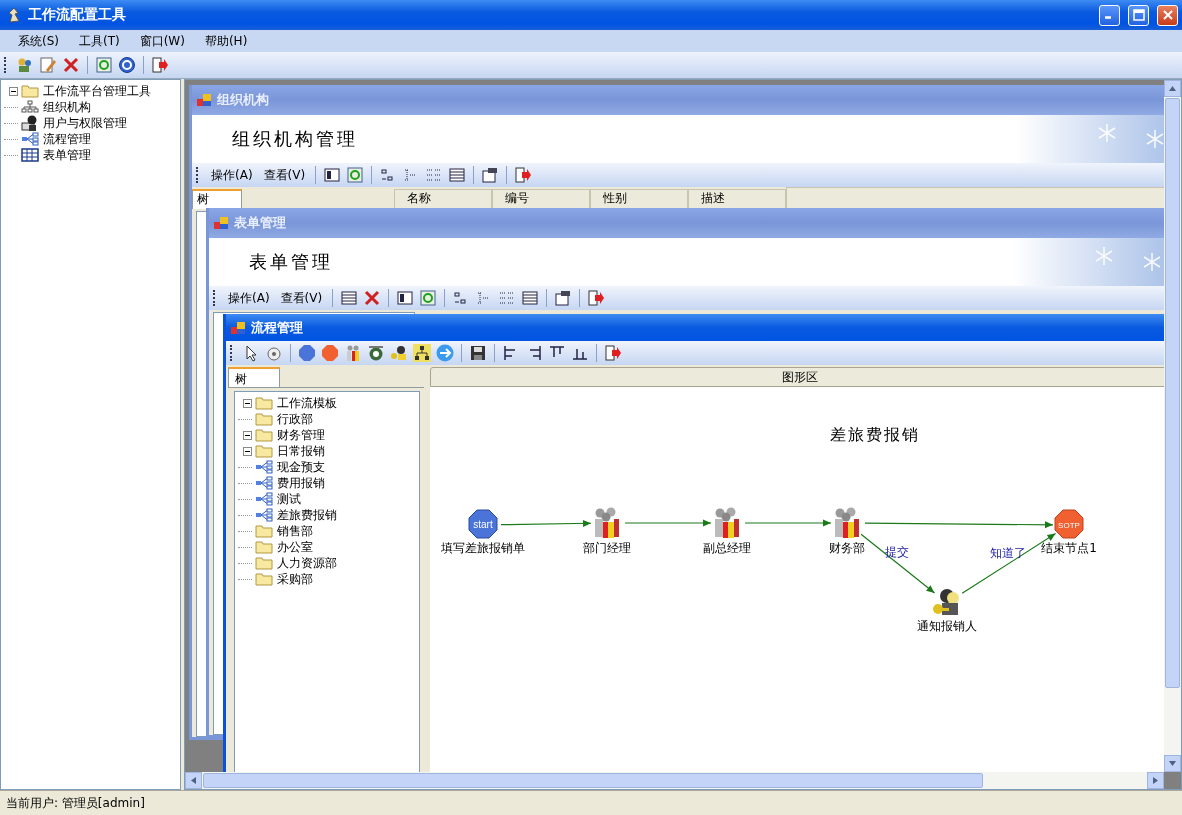 The height and width of the screenshot is (815, 1182). Describe the element at coordinates (1172, 88) in the screenshot. I see `scroll-up-button` at that location.